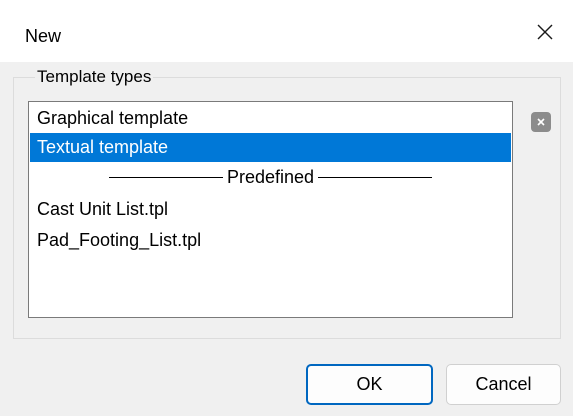 This screenshot has width=573, height=416. Describe the element at coordinates (286, 31) in the screenshot. I see `title-bar: New` at that location.